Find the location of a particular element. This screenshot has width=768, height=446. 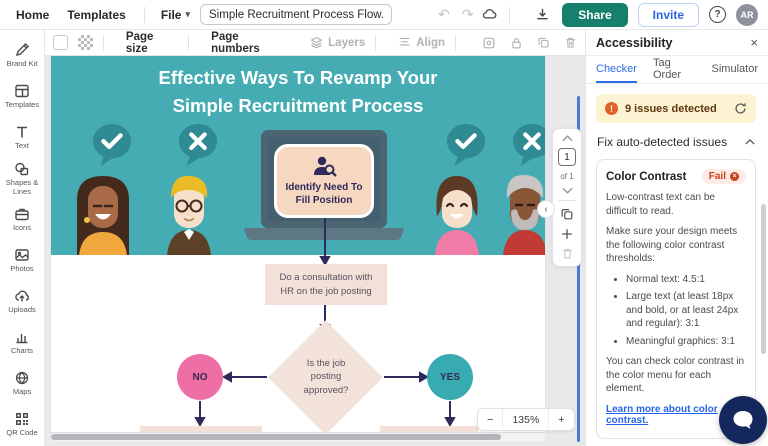

position-icon is located at coordinates (489, 43).